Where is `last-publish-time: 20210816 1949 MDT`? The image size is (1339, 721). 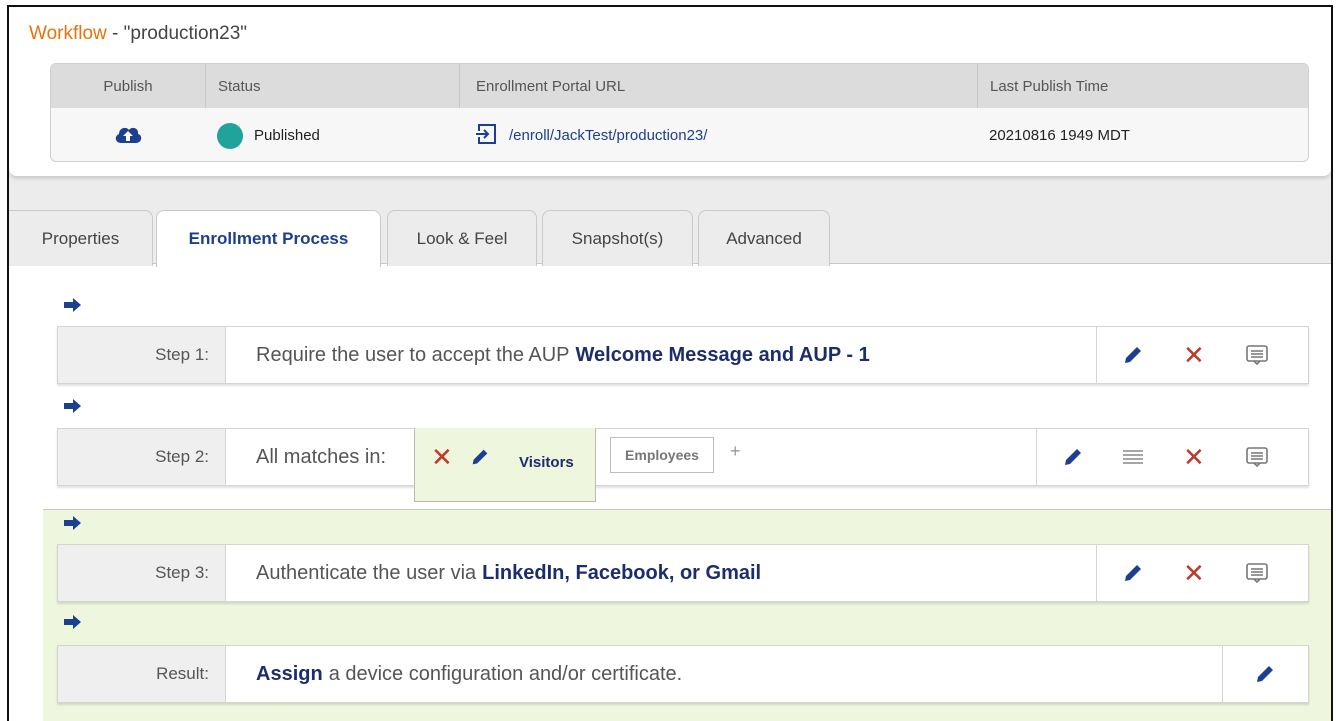
last-publish-time: 20210816 1949 MDT is located at coordinates (1059, 135).